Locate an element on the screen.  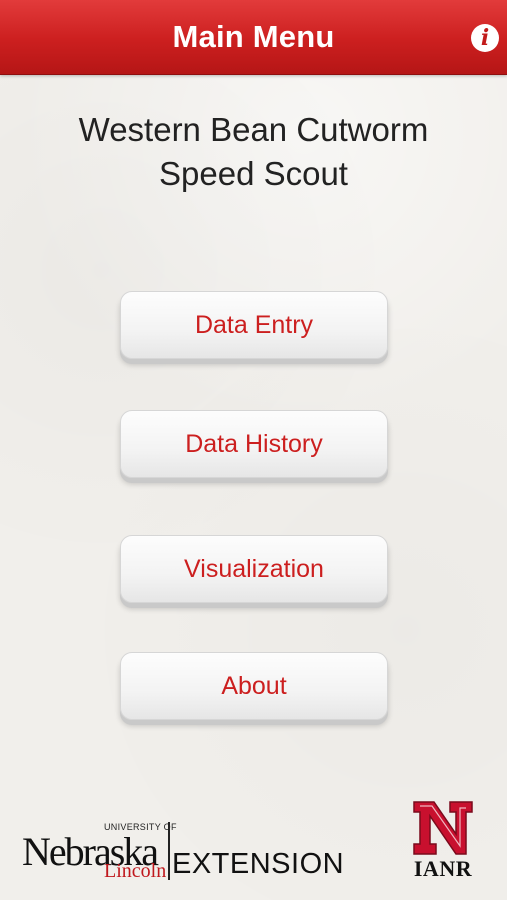
info-icon: i is located at coordinates (485, 38).